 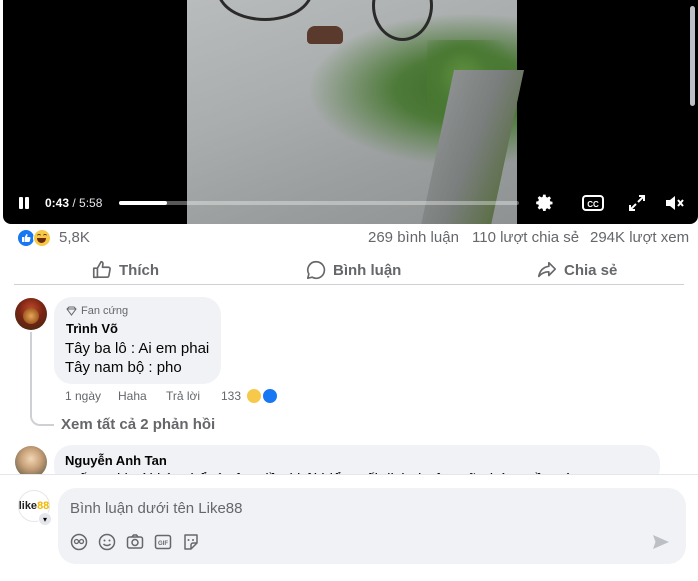 What do you see at coordinates (139, 270) in the screenshot?
I see `like-label: Thích` at bounding box center [139, 270].